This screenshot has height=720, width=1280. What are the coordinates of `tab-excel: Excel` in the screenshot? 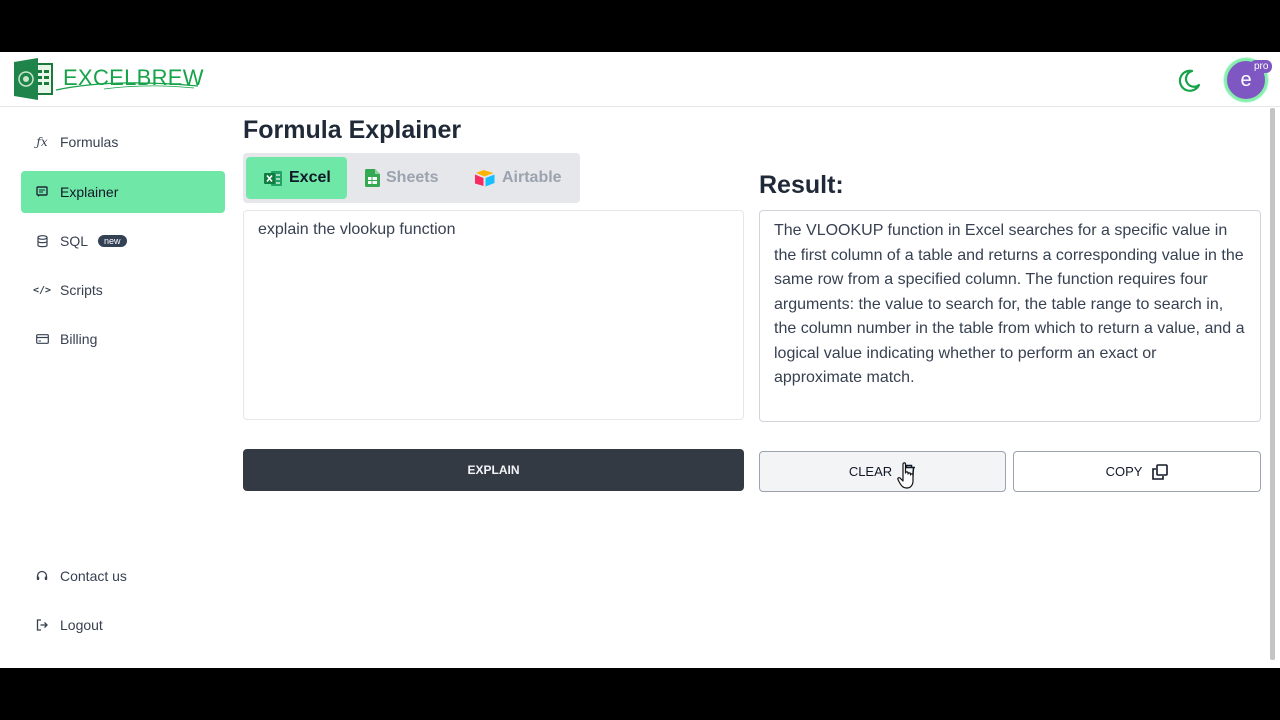 It's located at (296, 178).